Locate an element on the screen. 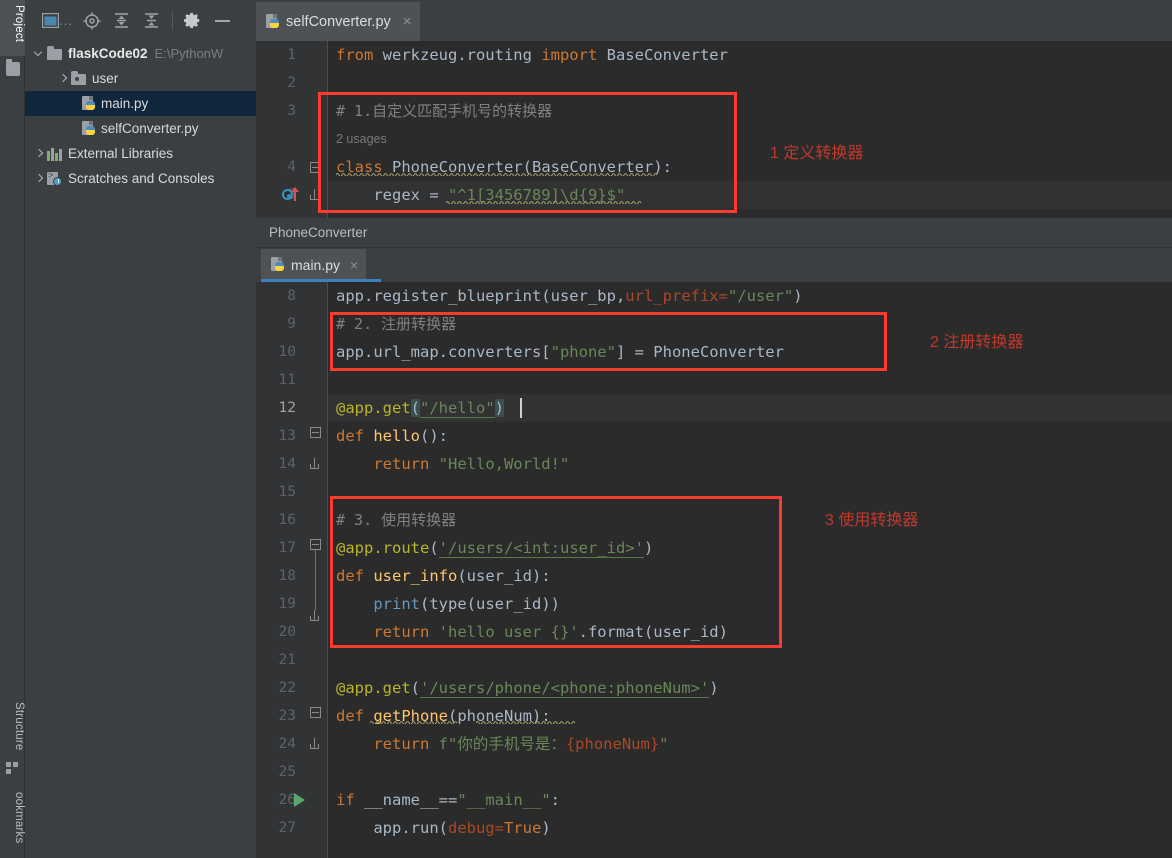  token-string: "__main__" is located at coordinates (504, 800).